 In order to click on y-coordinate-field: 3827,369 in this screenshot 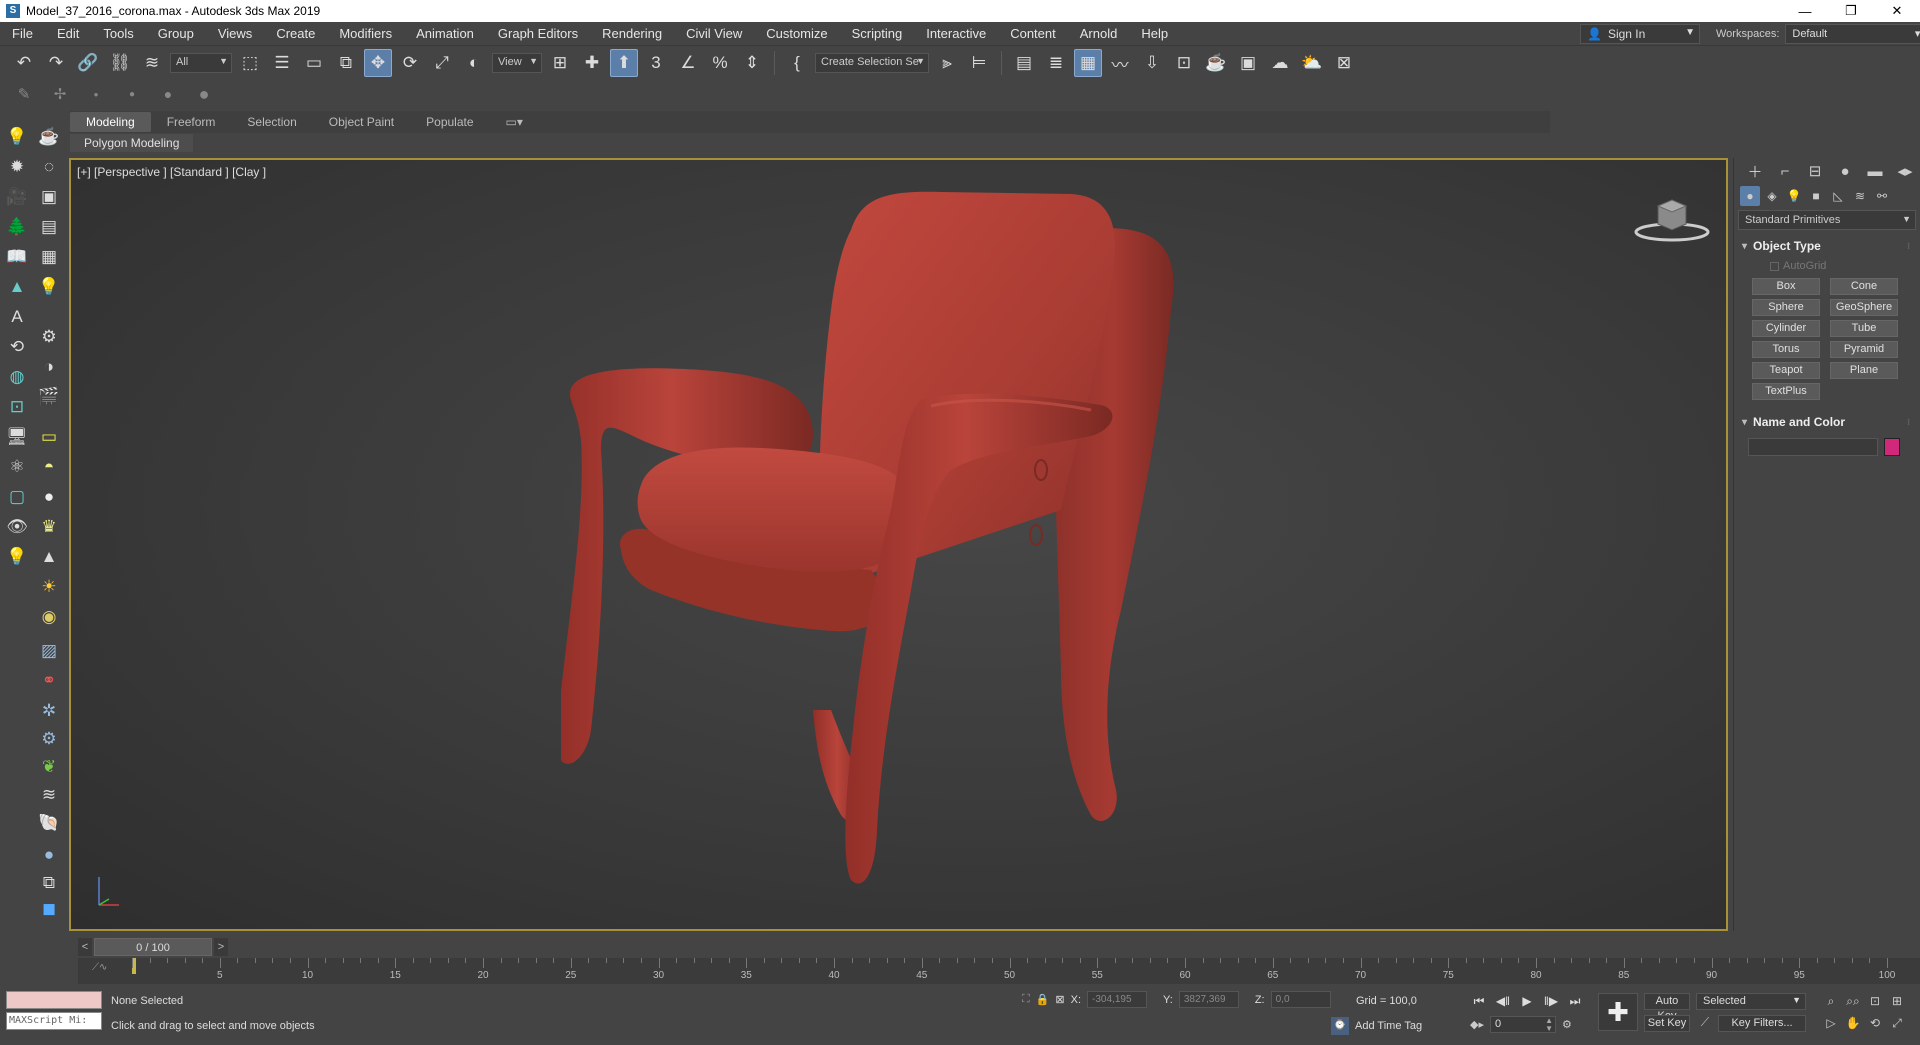, I will do `click(1208, 999)`.